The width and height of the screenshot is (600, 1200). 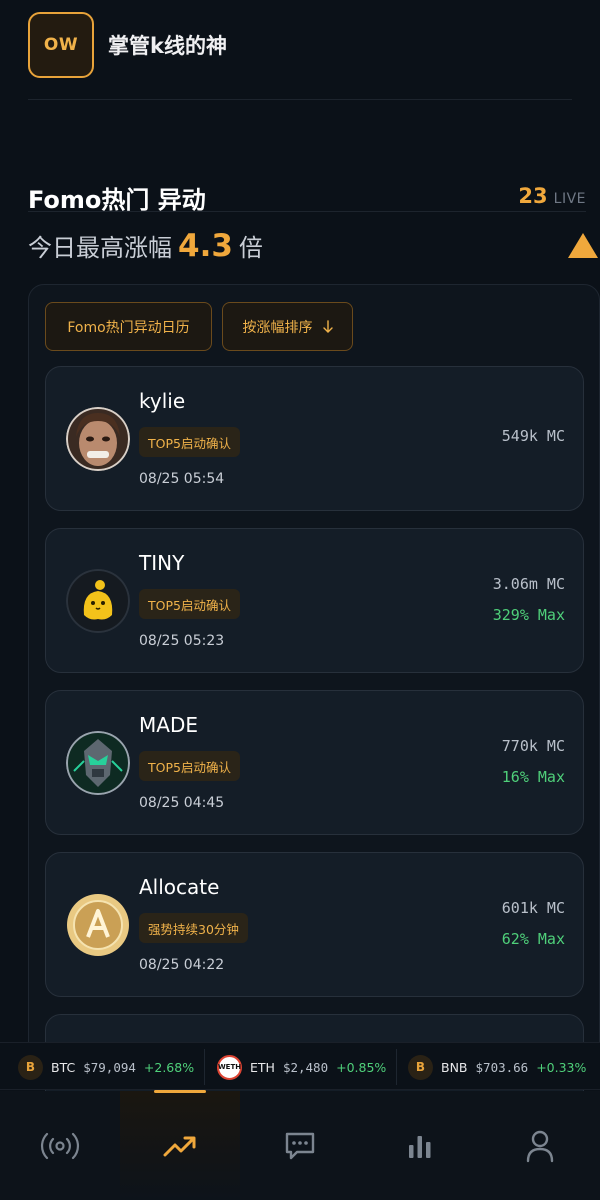 What do you see at coordinates (533, 777) in the screenshot?
I see `token-max-gain: 16% Max` at bounding box center [533, 777].